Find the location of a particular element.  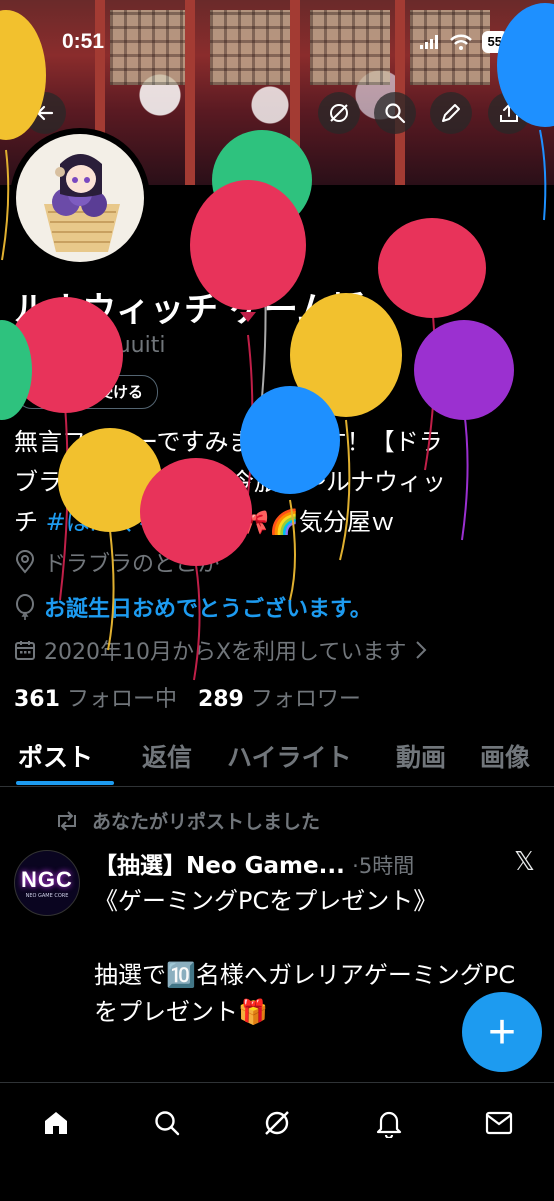

nav-notifications is located at coordinates (389, 1123).